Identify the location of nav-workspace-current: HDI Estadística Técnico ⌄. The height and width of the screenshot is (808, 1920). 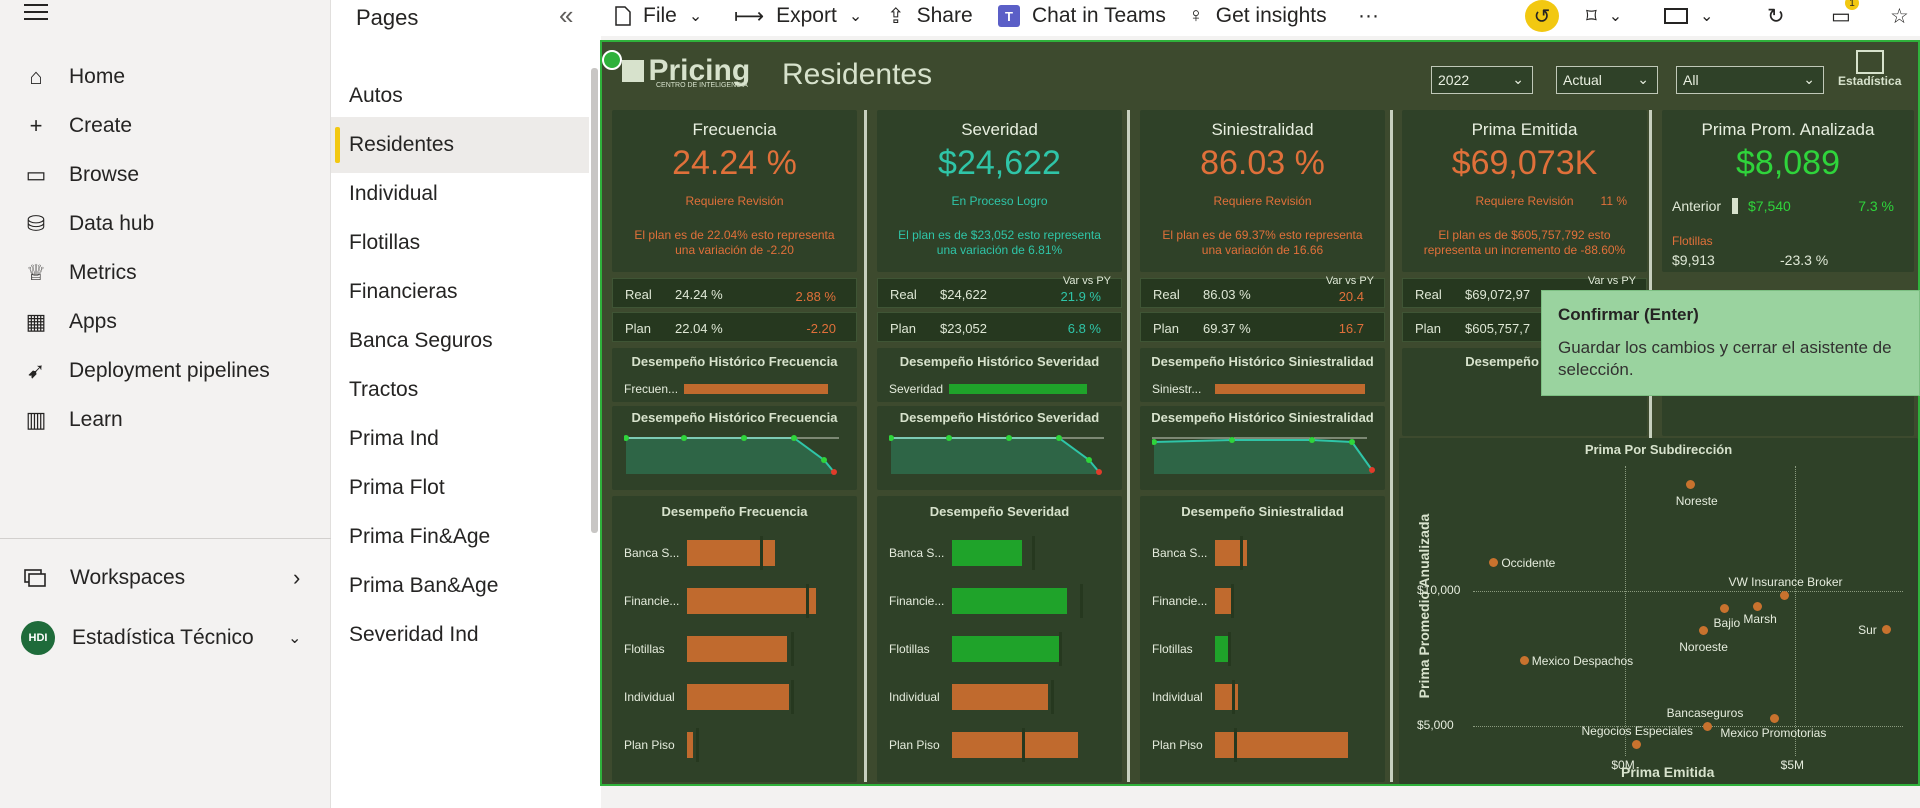
(165, 638).